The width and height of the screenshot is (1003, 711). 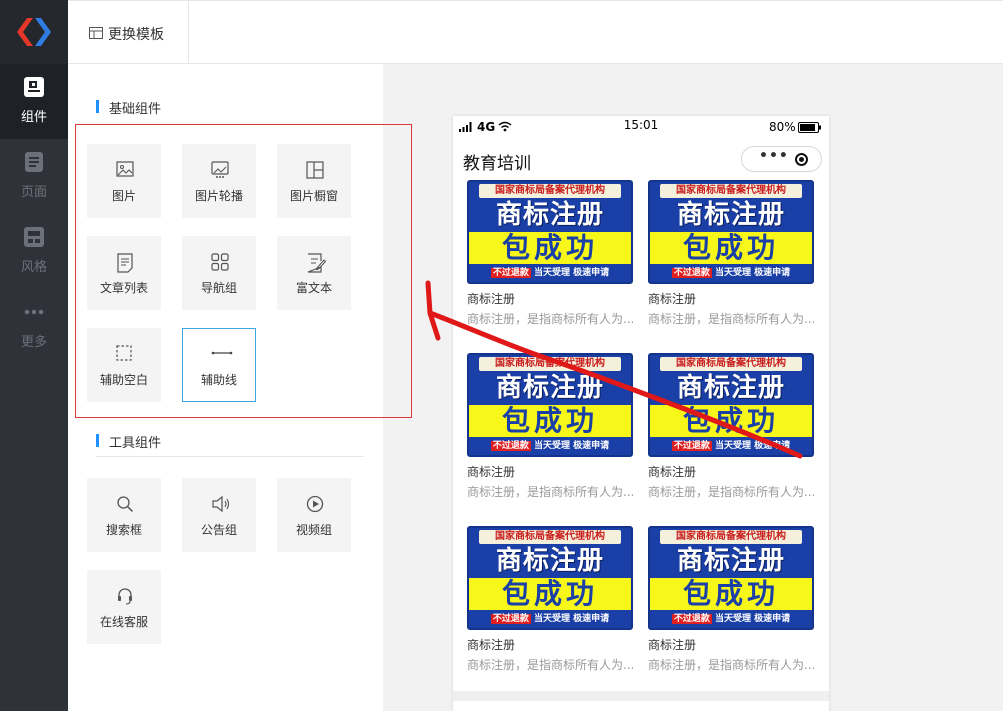 What do you see at coordinates (34, 326) in the screenshot?
I see `nav-item-more: 更多` at bounding box center [34, 326].